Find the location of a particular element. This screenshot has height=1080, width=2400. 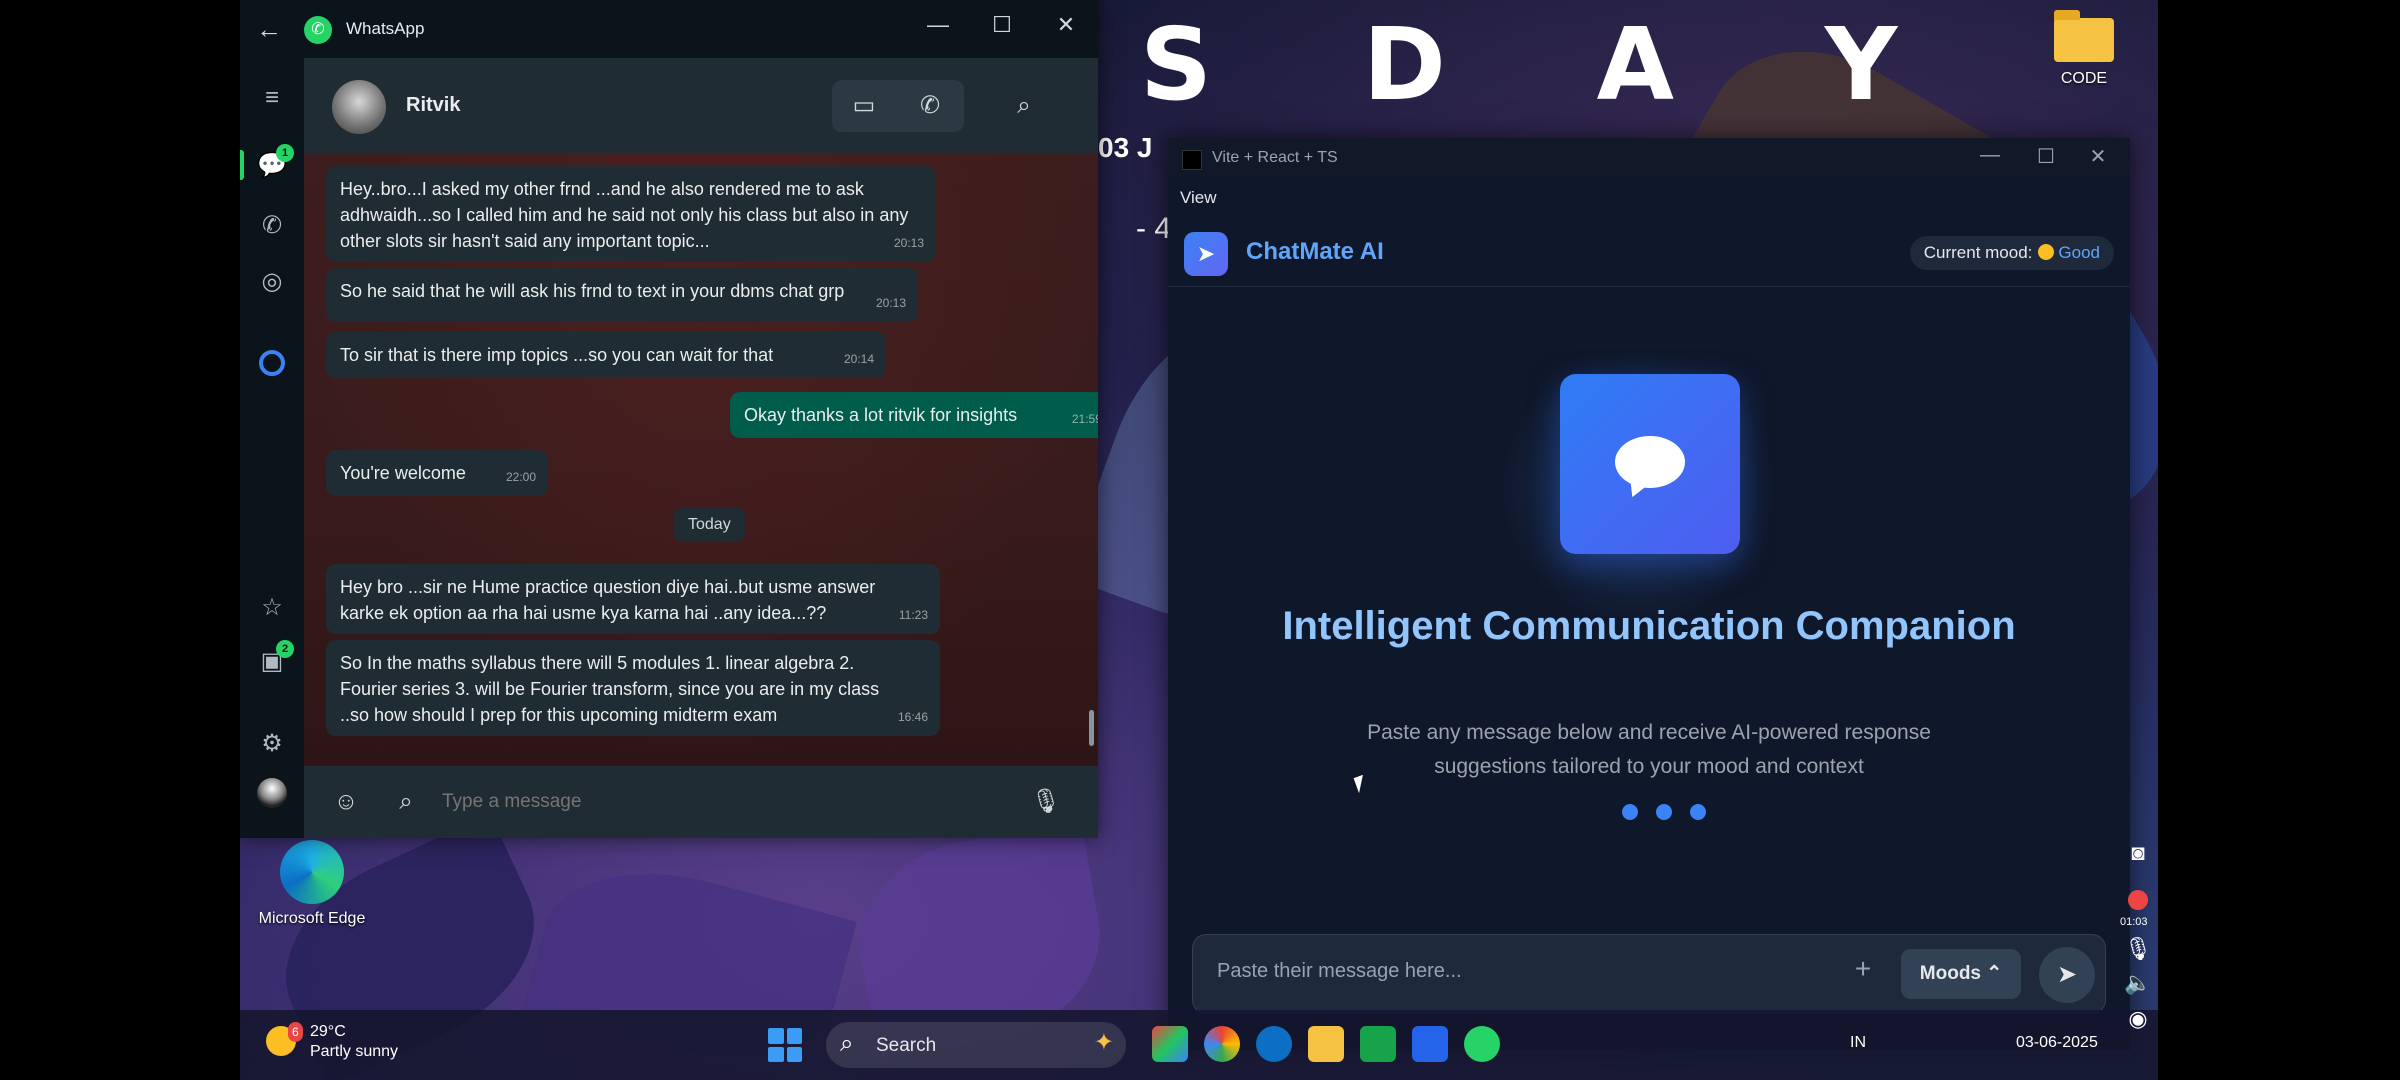

send-button: ➤ is located at coordinates (2067, 975).